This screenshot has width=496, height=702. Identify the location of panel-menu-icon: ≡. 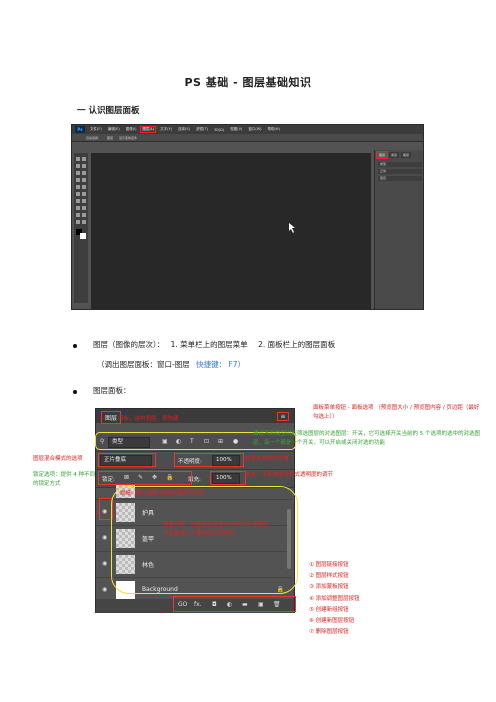
(283, 416).